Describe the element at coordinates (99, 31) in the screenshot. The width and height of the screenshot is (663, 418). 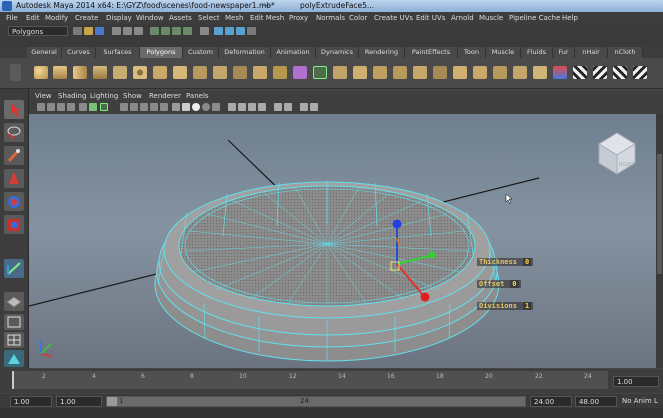
I see `save-scene-icon` at that location.